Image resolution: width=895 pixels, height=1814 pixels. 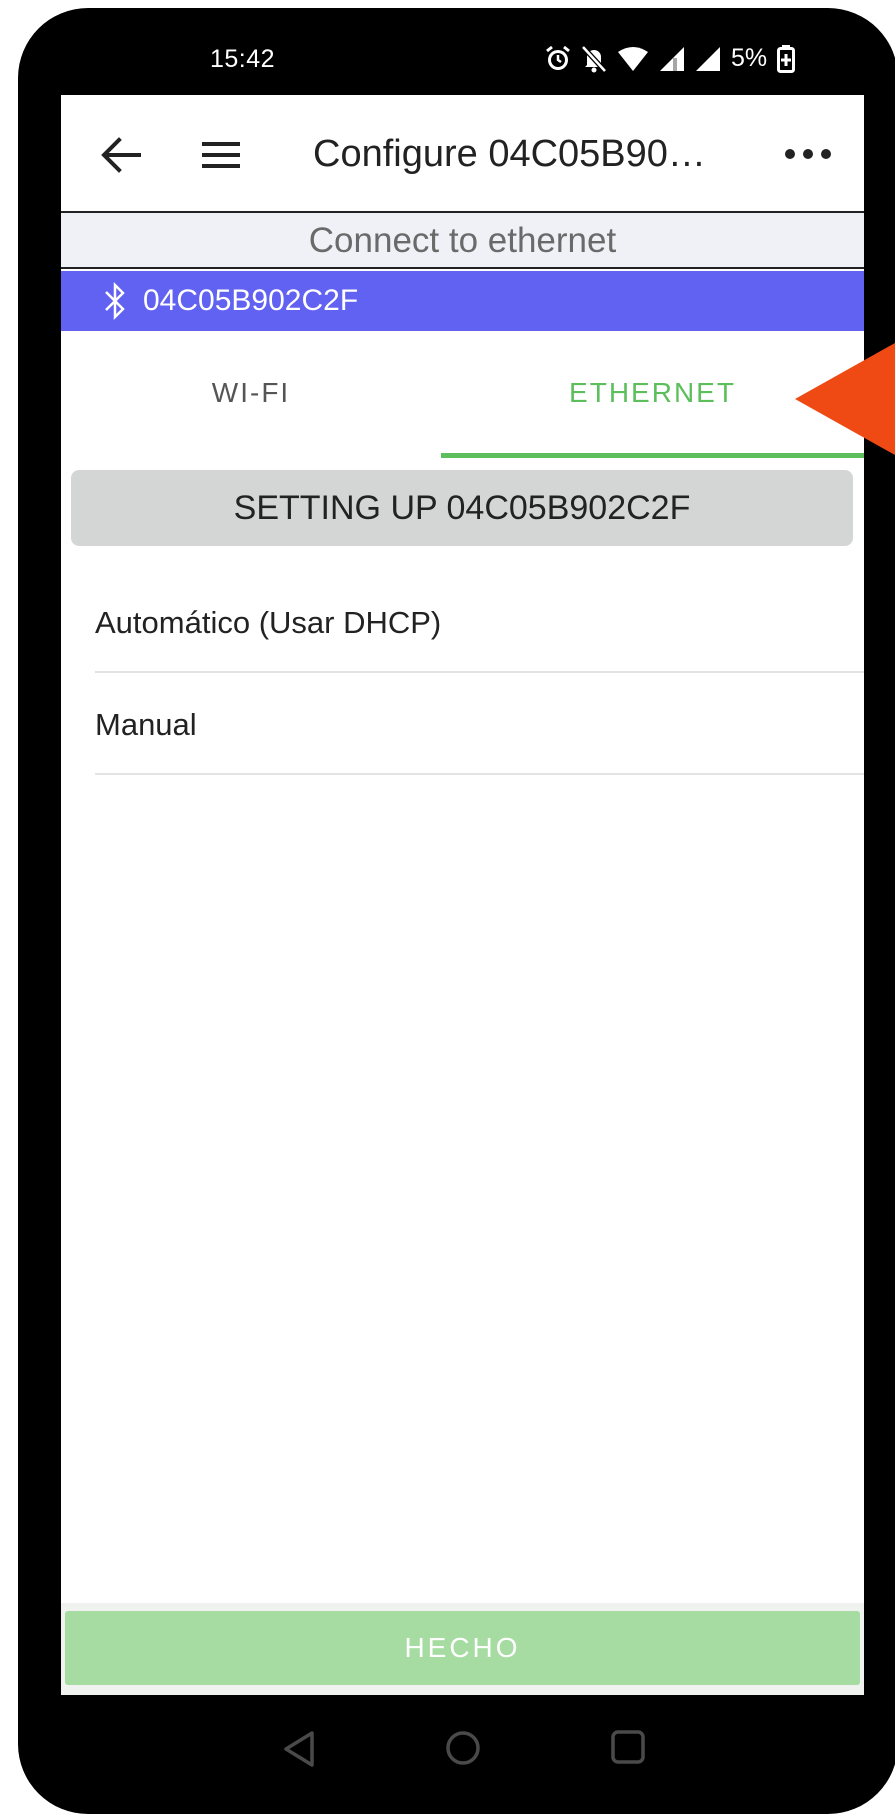 I want to click on battery-percent: 5%, so click(x=749, y=58).